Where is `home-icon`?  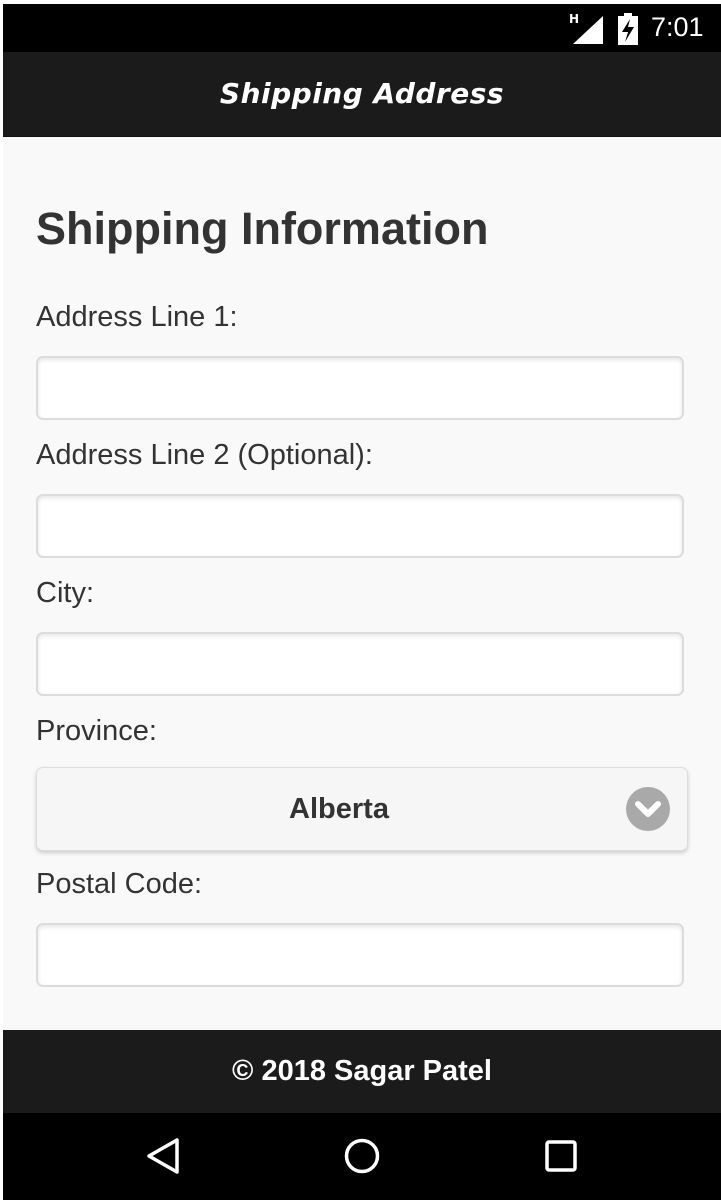 home-icon is located at coordinates (362, 1156).